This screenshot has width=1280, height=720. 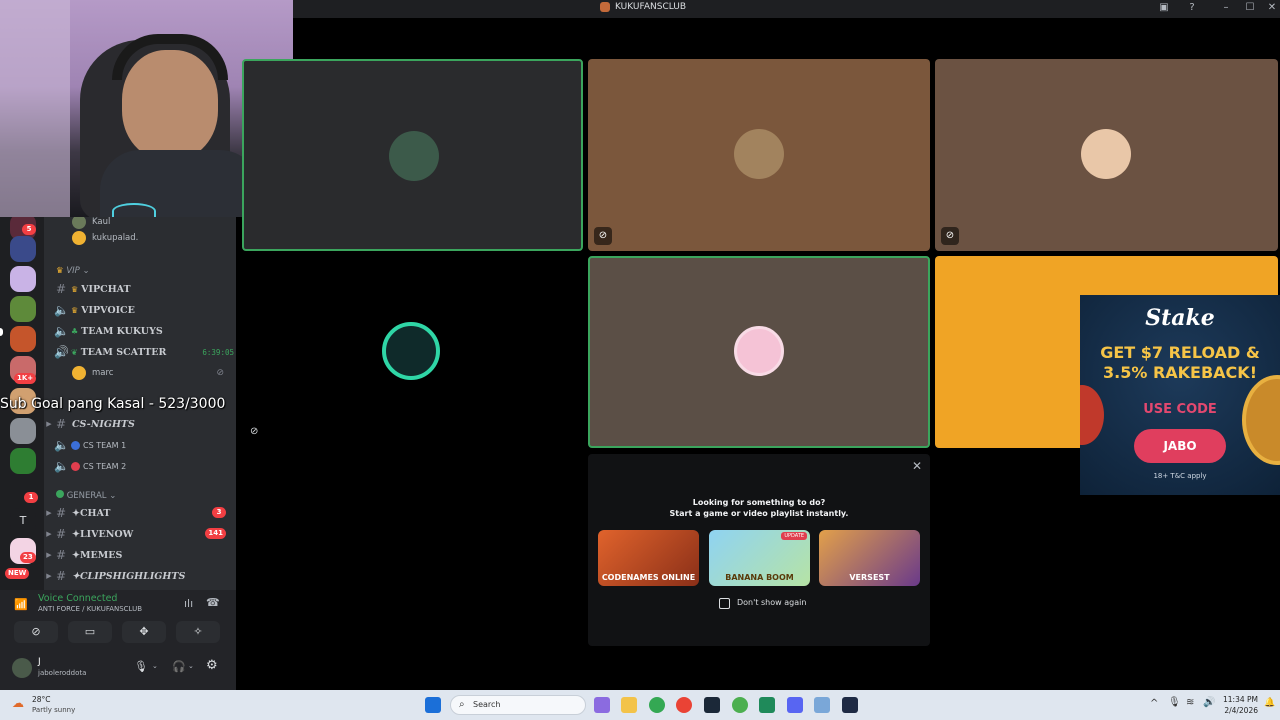 What do you see at coordinates (1250, 7) in the screenshot?
I see `maximize-button: ☐` at bounding box center [1250, 7].